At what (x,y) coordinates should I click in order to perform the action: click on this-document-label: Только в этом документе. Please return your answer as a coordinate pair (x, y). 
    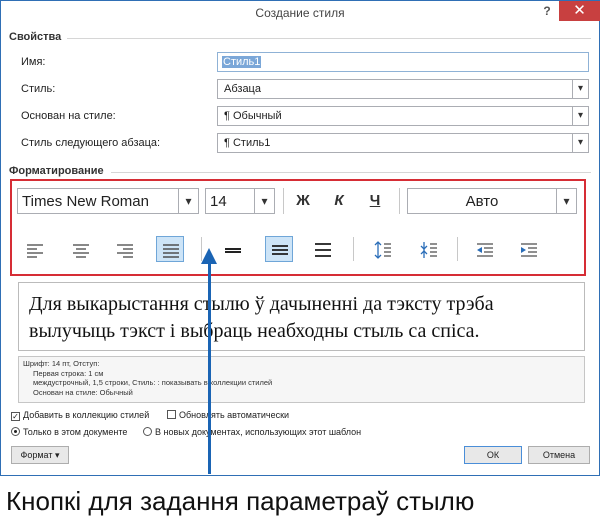
    Looking at the image, I should click on (75, 432).